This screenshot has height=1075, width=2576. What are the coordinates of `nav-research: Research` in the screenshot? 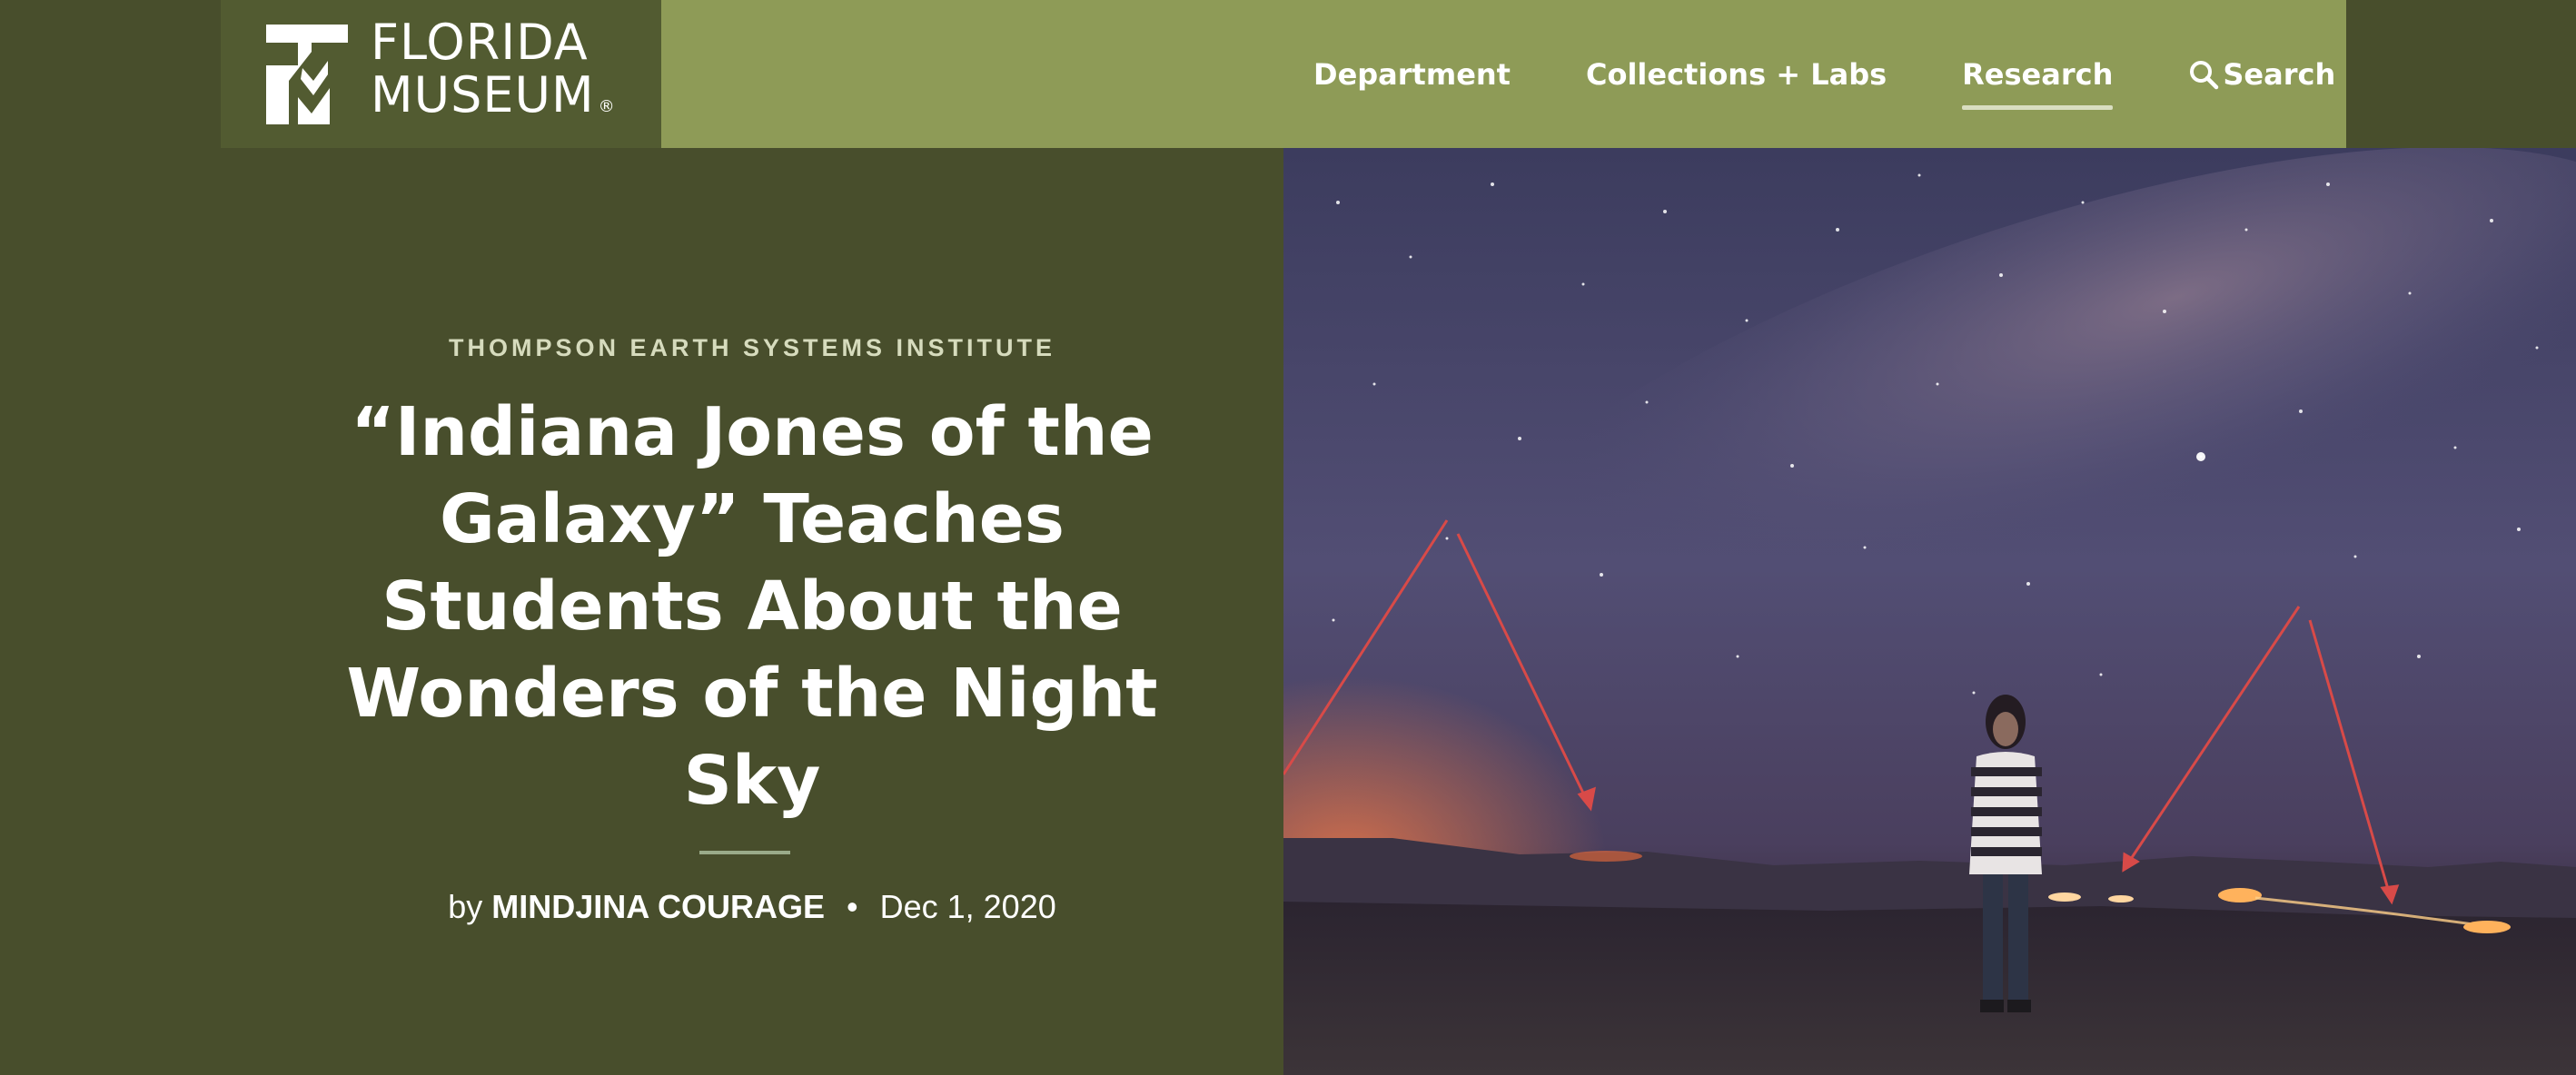 It's located at (2038, 83).